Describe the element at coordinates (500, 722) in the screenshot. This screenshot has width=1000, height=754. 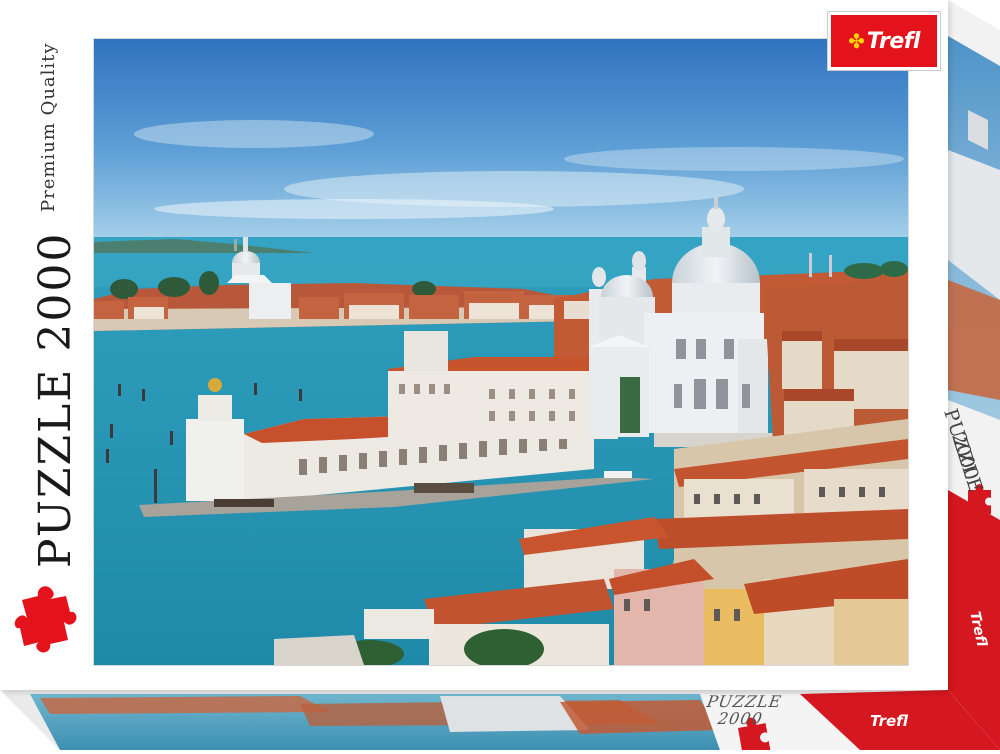
I see `box-bottom-face` at that location.